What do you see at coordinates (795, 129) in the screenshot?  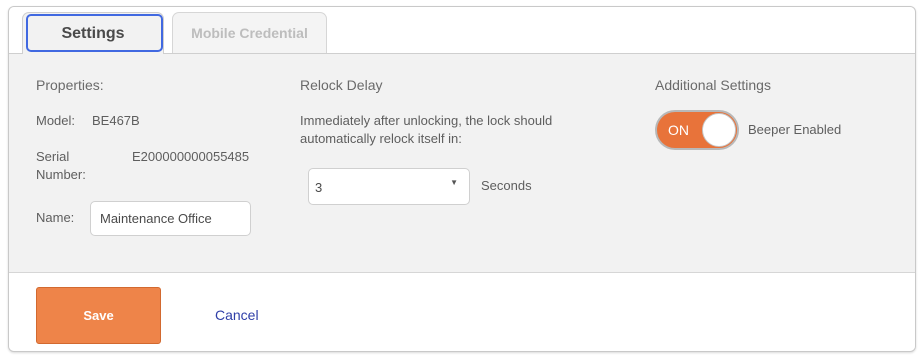 I see `beeper-enabled-label: Beeper Enabled` at bounding box center [795, 129].